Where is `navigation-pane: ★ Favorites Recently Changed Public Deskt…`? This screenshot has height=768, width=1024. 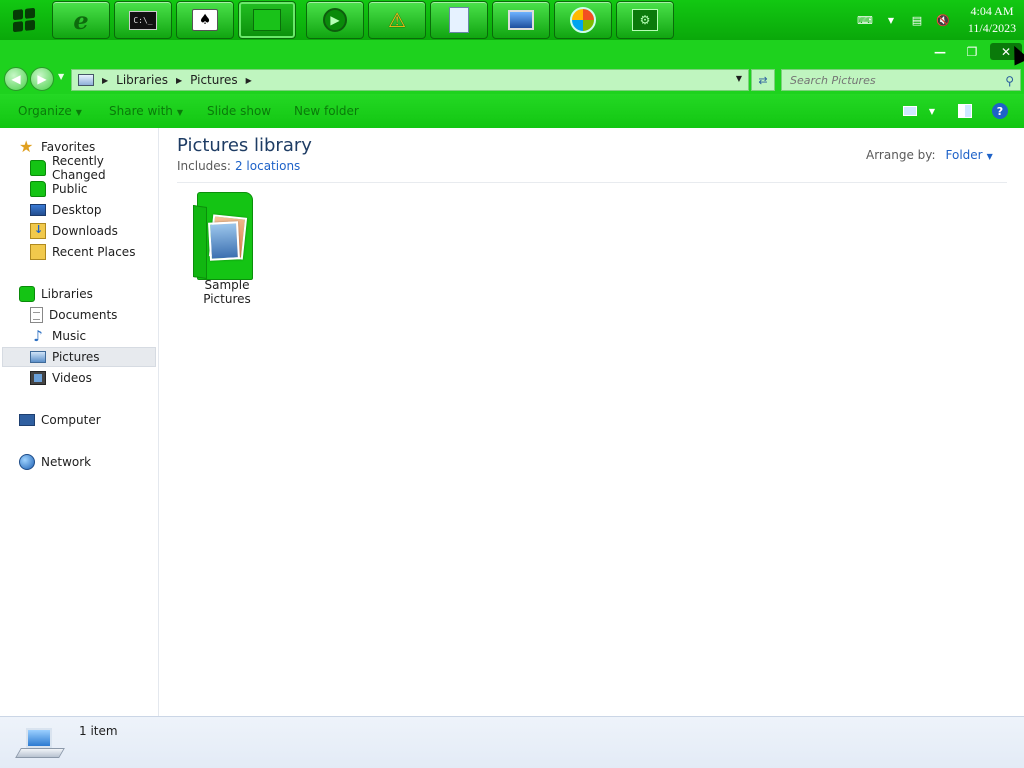
navigation-pane: ★ Favorites Recently Changed Public Deskt… is located at coordinates (79, 422).